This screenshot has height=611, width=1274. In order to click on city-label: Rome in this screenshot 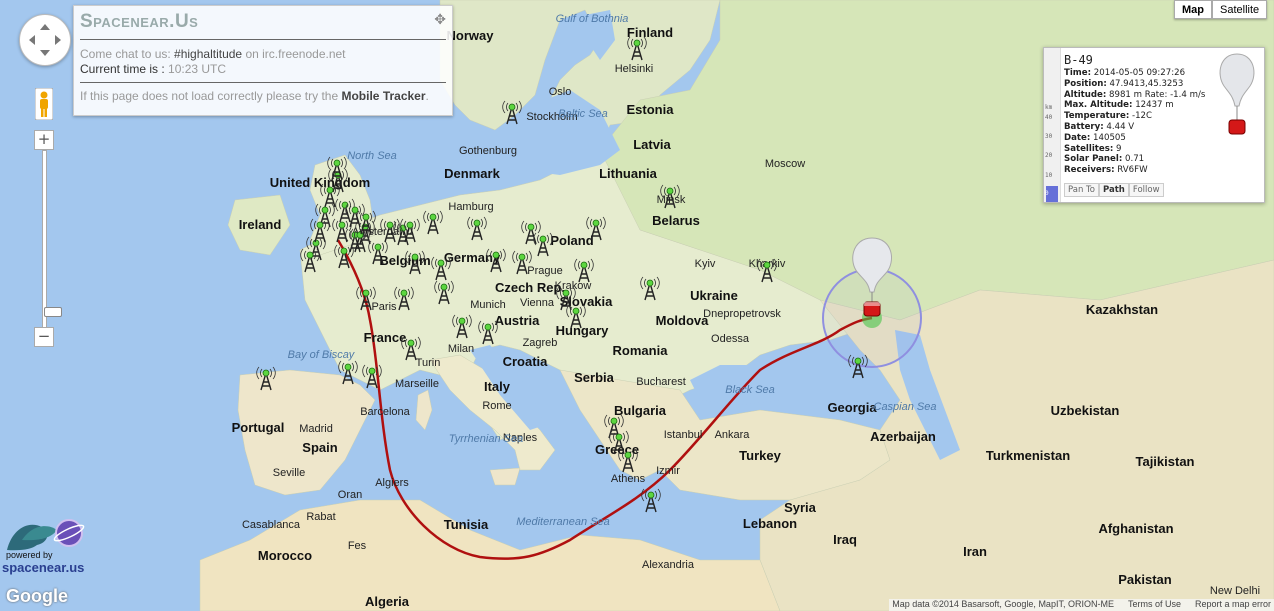, I will do `click(496, 406)`.